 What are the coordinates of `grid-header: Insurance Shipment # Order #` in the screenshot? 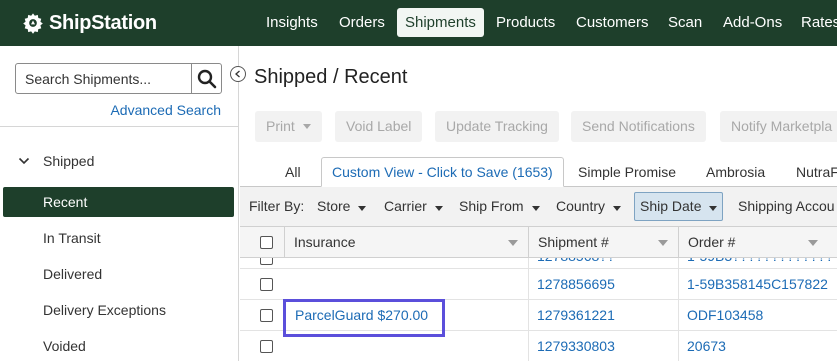 It's located at (538, 242).